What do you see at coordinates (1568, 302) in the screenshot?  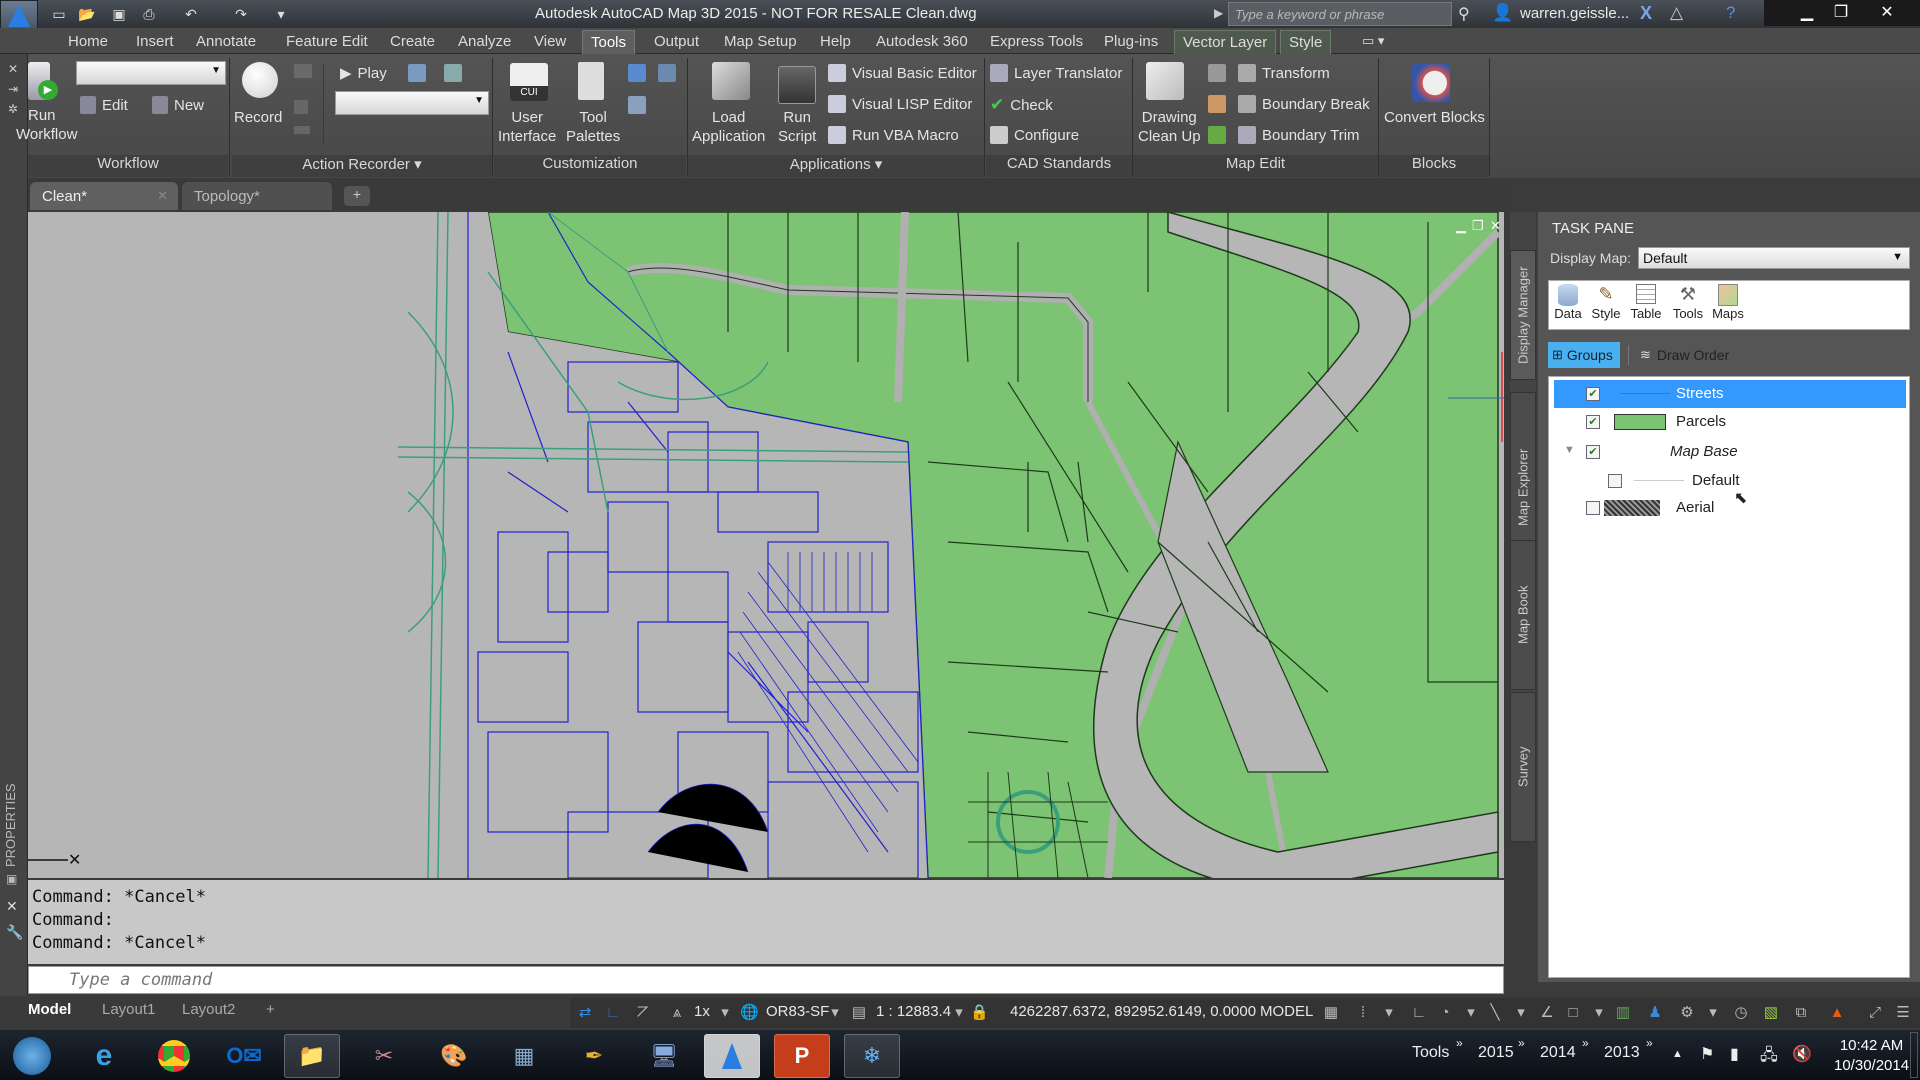 I see `data-button: Data` at bounding box center [1568, 302].